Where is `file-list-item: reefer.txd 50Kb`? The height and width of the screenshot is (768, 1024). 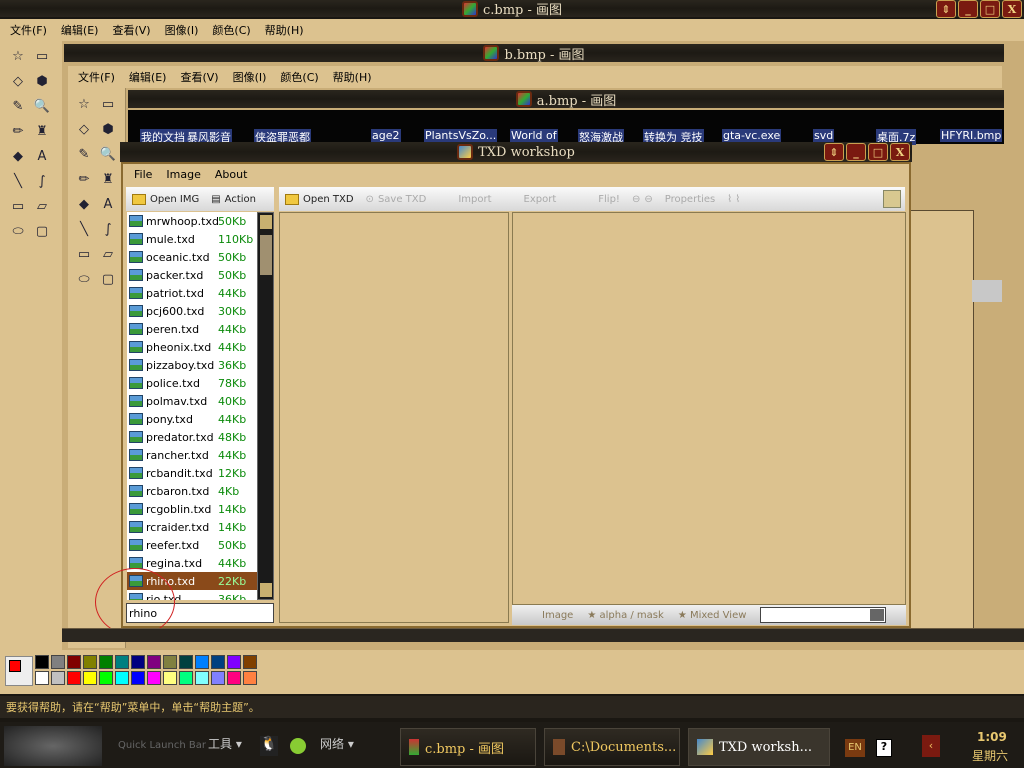 file-list-item: reefer.txd 50Kb is located at coordinates (192, 545).